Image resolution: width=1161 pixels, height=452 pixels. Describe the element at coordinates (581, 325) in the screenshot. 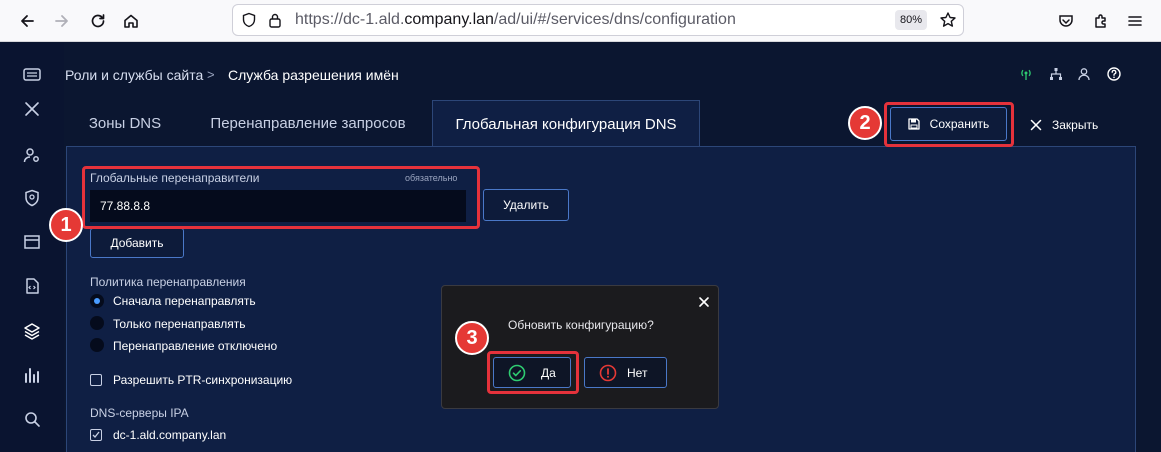

I see `dialog-title: Обновить конфигурацию?` at that location.